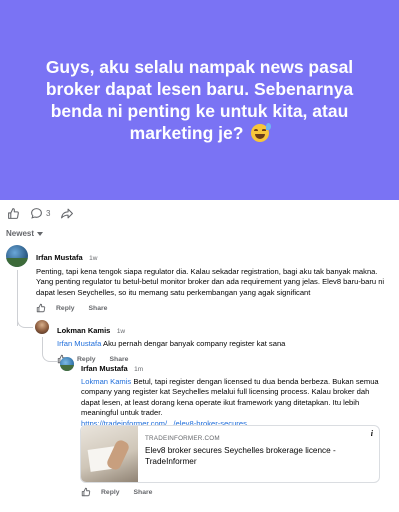  I want to click on comment-button: 3, so click(40, 213).